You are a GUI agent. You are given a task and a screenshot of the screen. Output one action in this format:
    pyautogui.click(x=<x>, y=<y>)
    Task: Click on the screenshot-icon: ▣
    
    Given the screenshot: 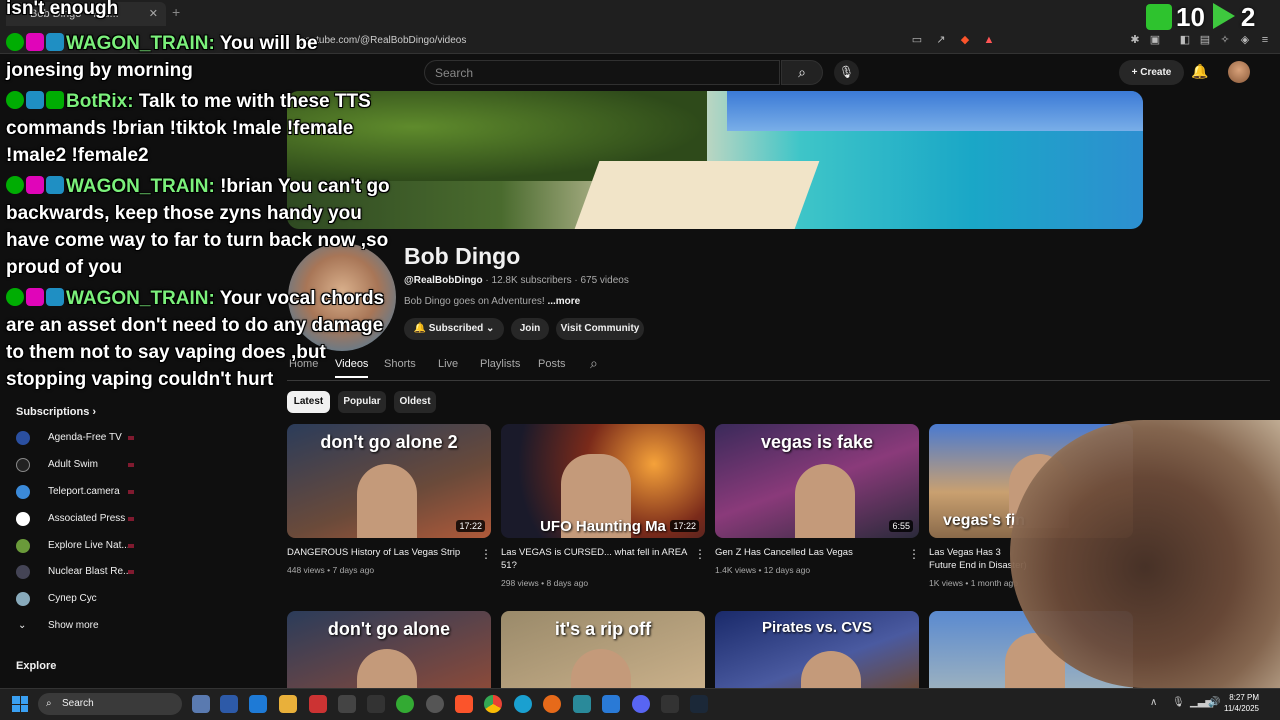 What is the action you would take?
    pyautogui.click(x=1155, y=40)
    